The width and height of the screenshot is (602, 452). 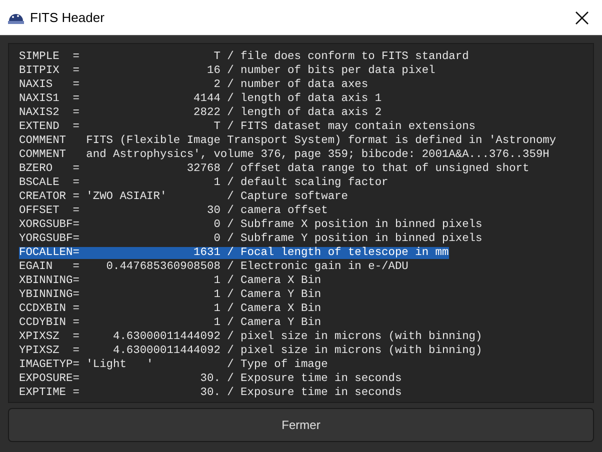 I want to click on header-line: NAXIS2 = 2822 / length of data axis 2, so click(x=200, y=113).